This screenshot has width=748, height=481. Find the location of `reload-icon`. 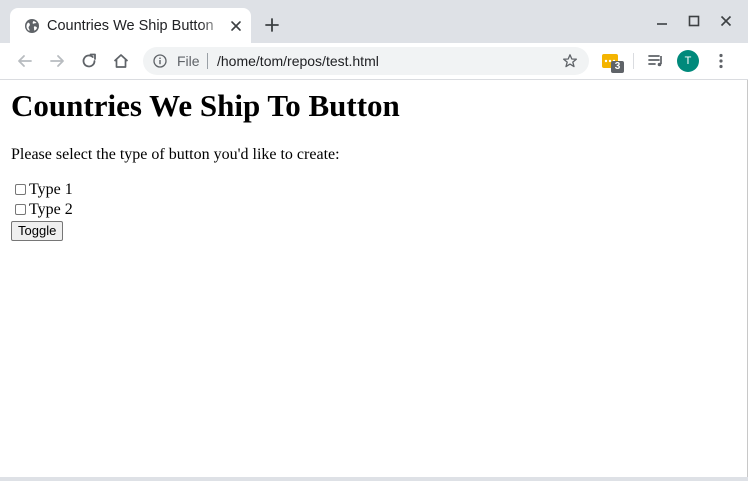

reload-icon is located at coordinates (89, 61).